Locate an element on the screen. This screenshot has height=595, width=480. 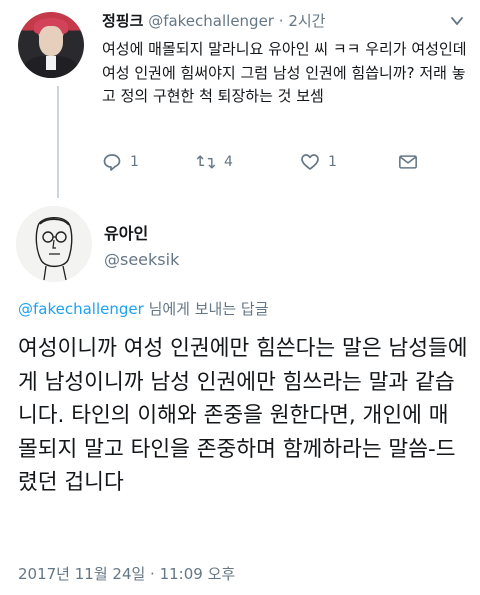
sketch-portrait is located at coordinates (54, 244).